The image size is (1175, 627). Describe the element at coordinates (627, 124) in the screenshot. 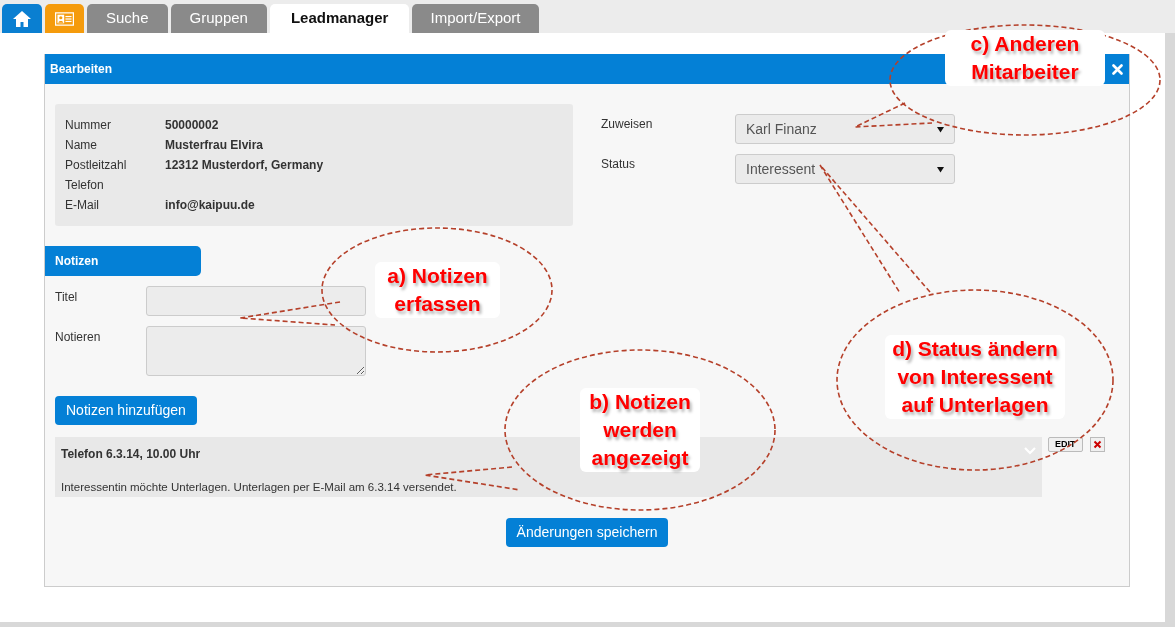

I see `field-label: Zuweisen` at that location.